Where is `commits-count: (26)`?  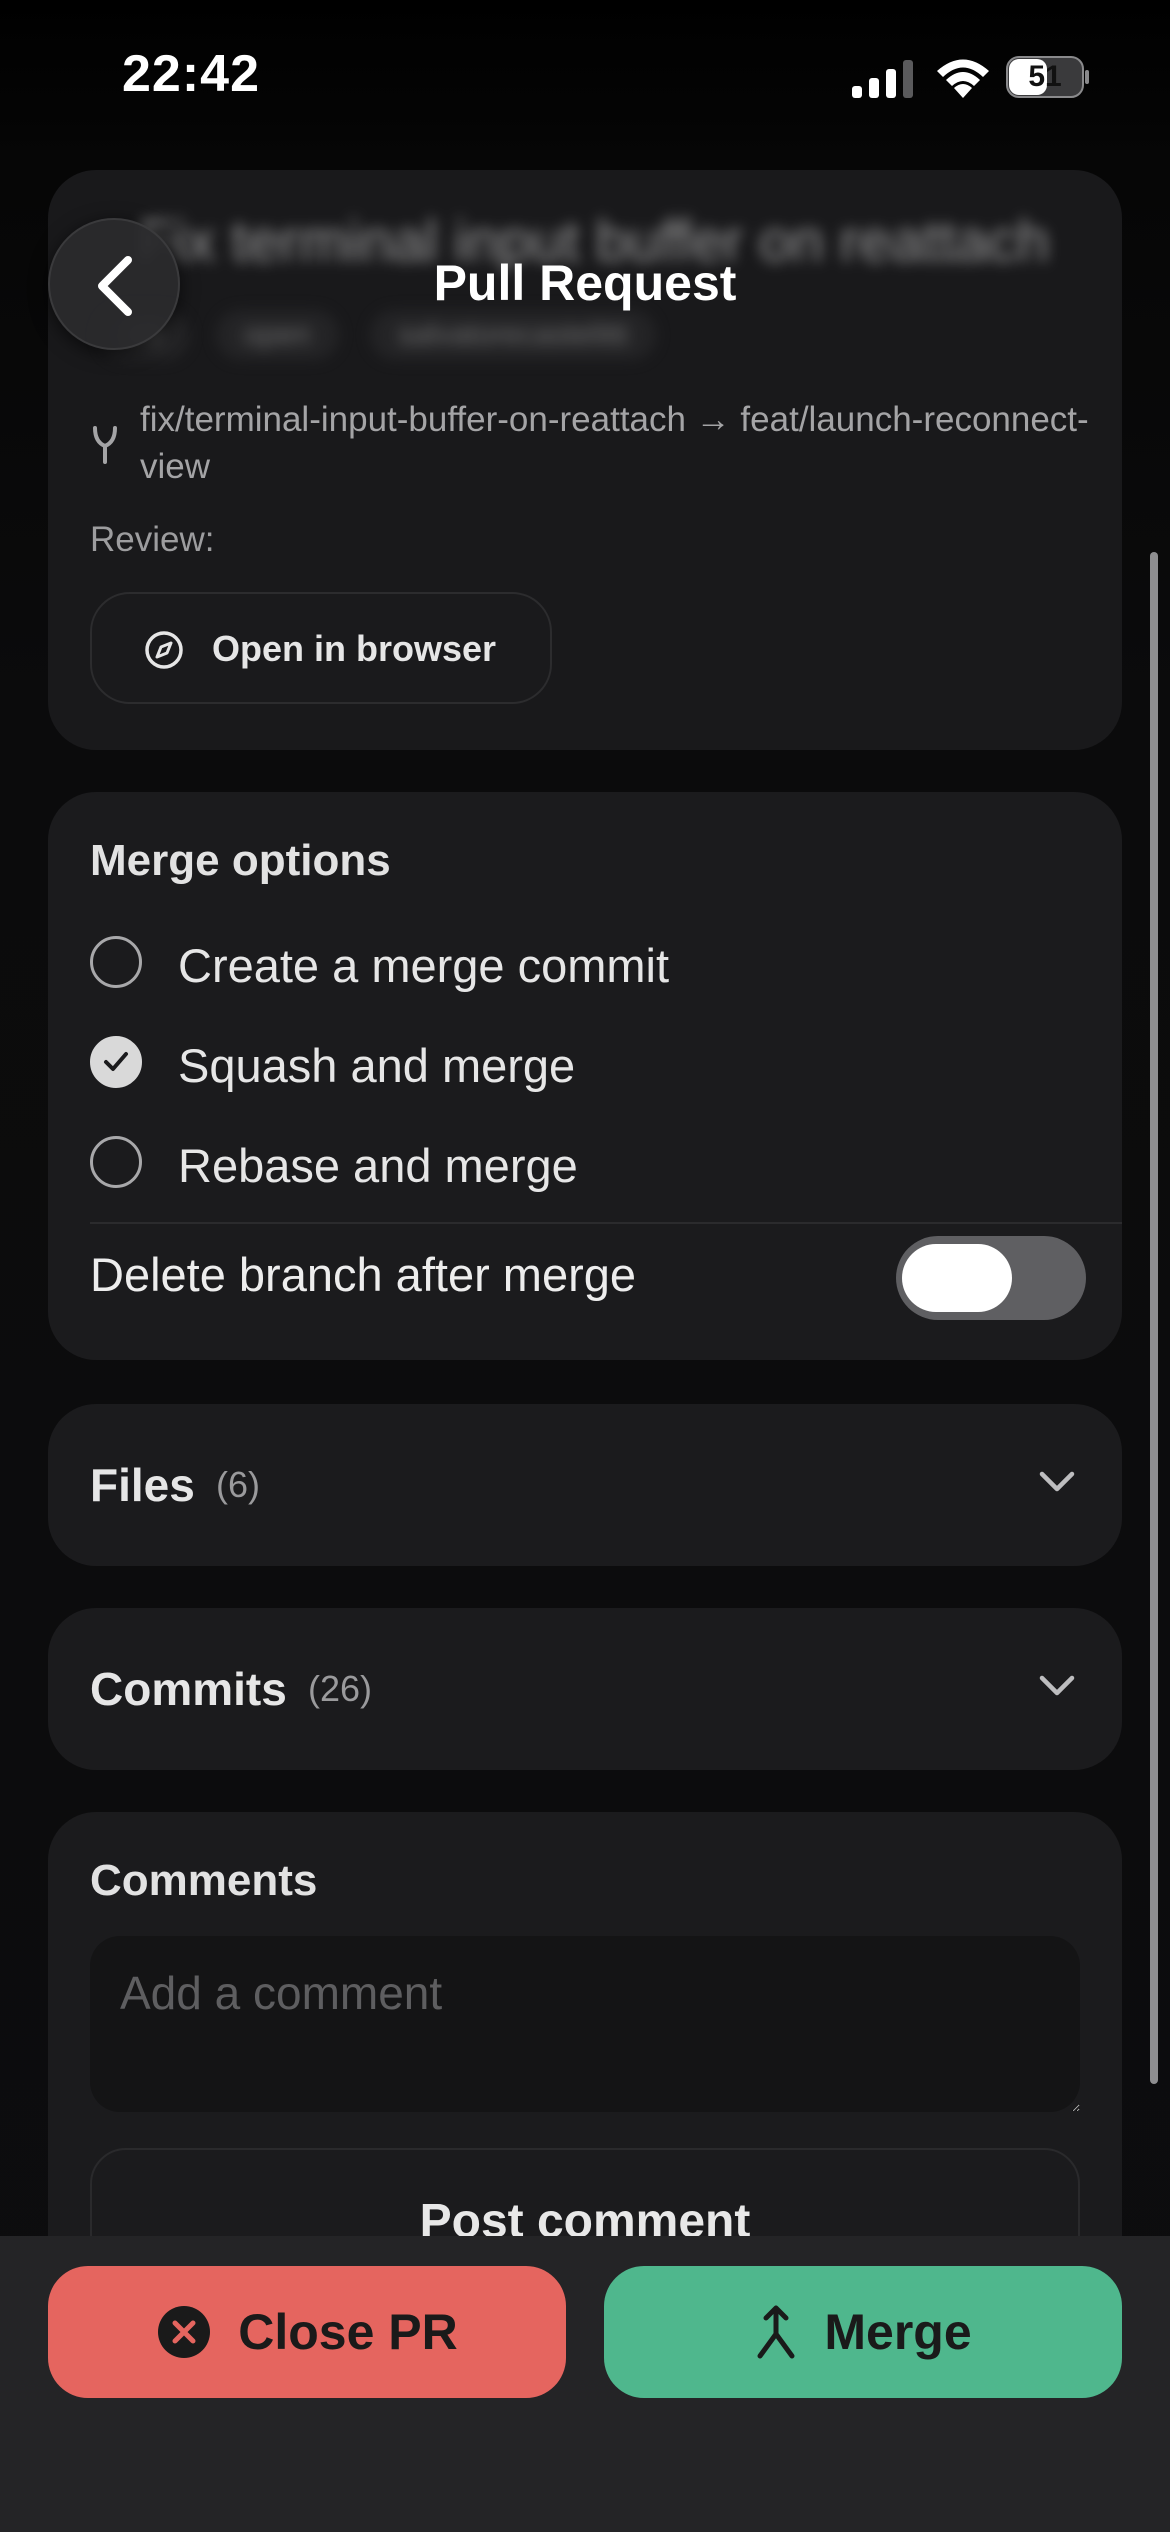 commits-count: (26) is located at coordinates (340, 1688).